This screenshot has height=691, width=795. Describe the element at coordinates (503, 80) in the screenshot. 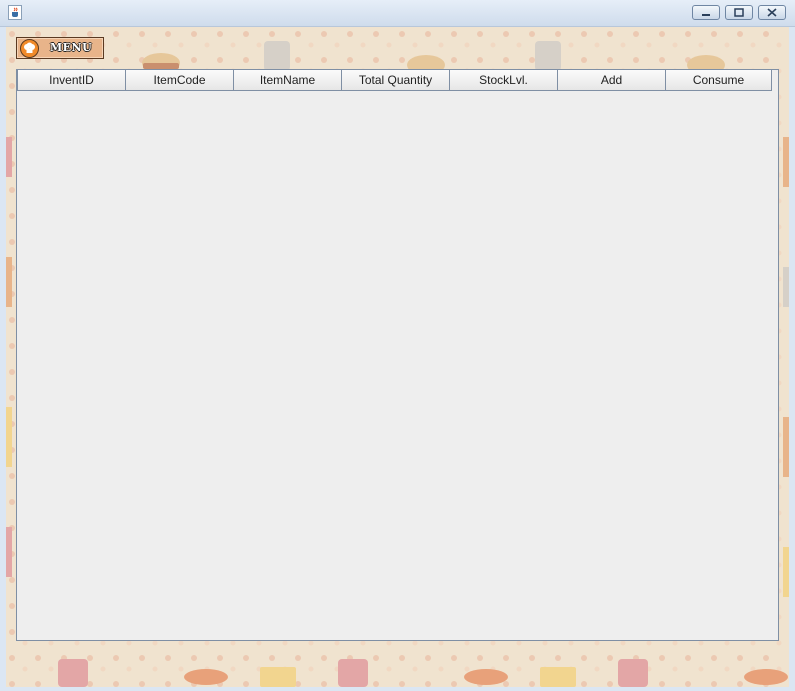

I see `column-header-stocklvl: StockLvl.` at that location.